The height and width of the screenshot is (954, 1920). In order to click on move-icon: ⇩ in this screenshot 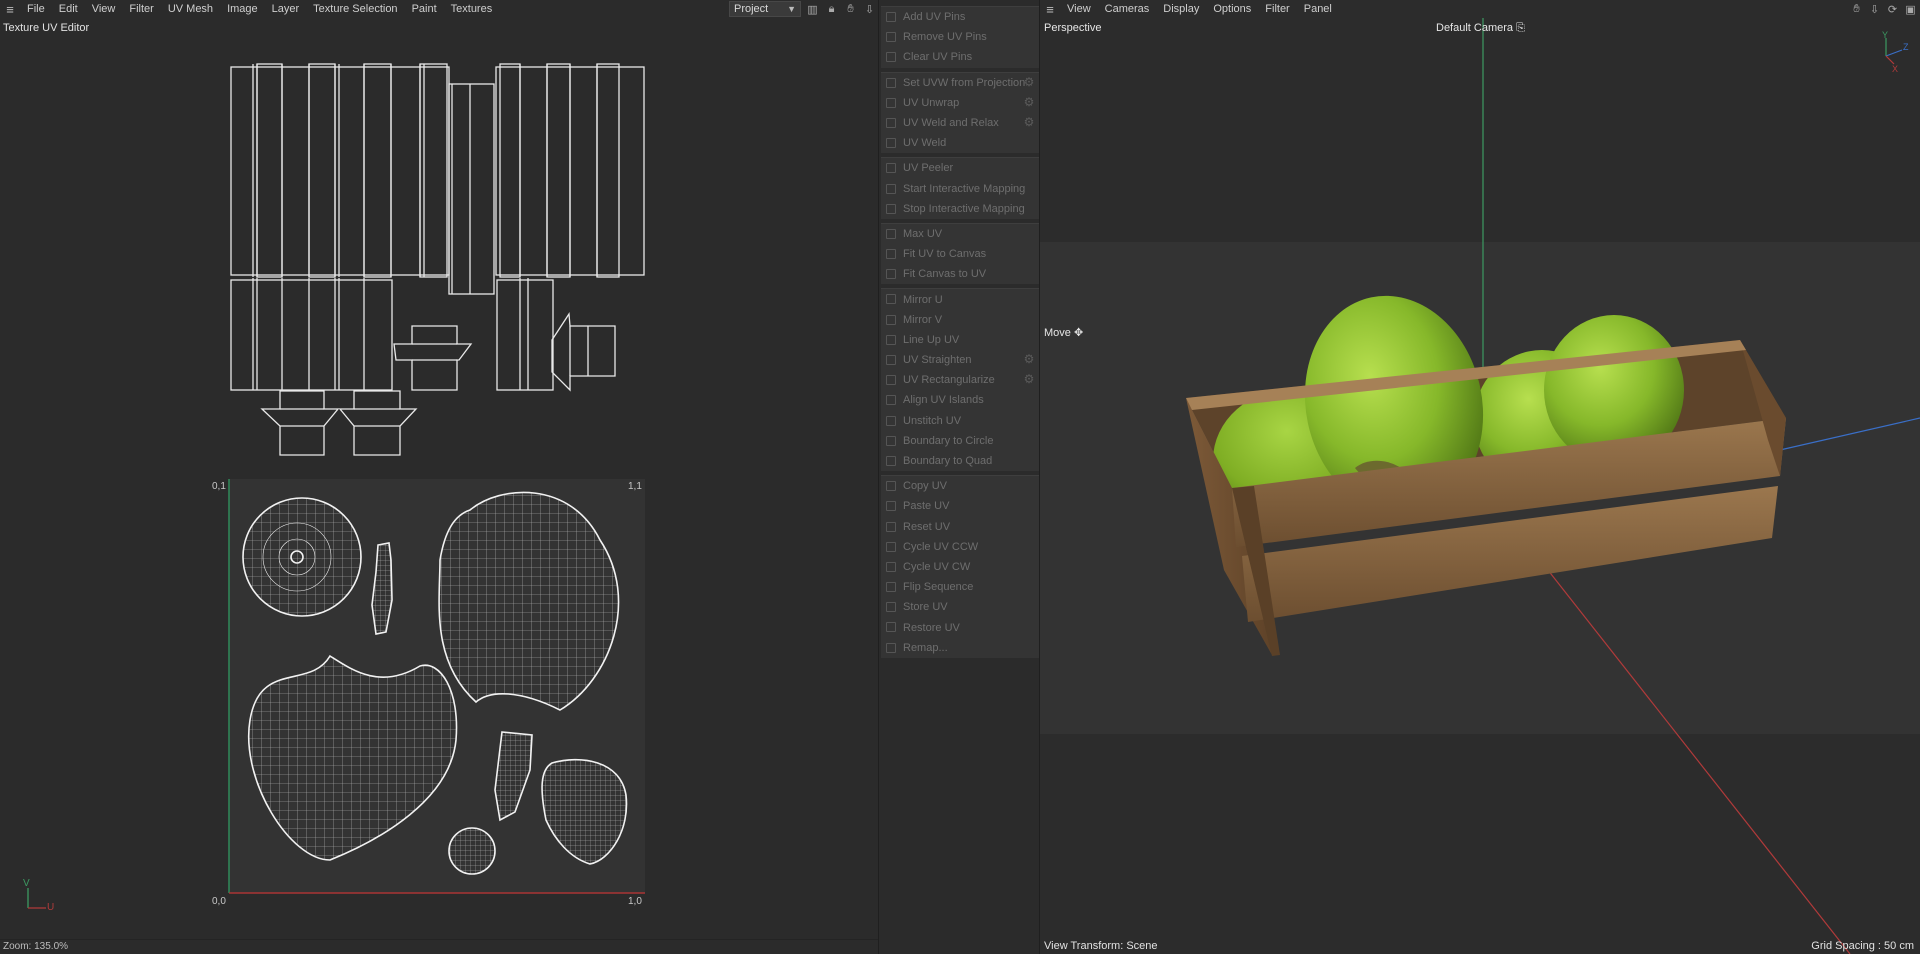, I will do `click(1874, 9)`.